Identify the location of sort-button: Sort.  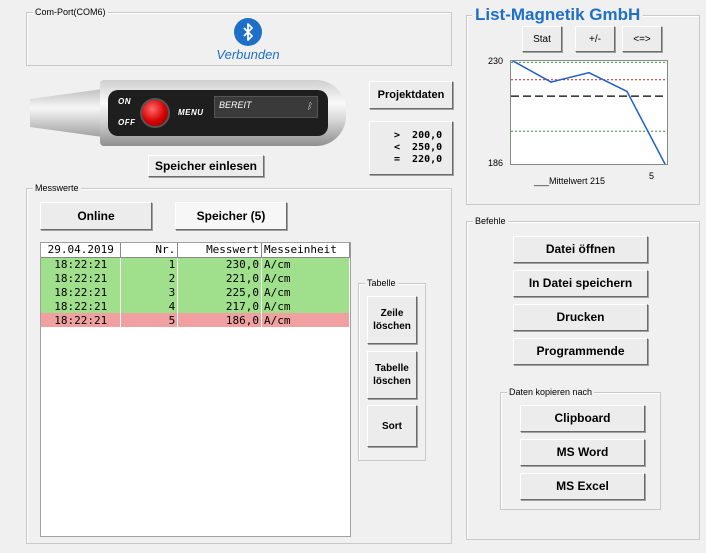
(392, 426).